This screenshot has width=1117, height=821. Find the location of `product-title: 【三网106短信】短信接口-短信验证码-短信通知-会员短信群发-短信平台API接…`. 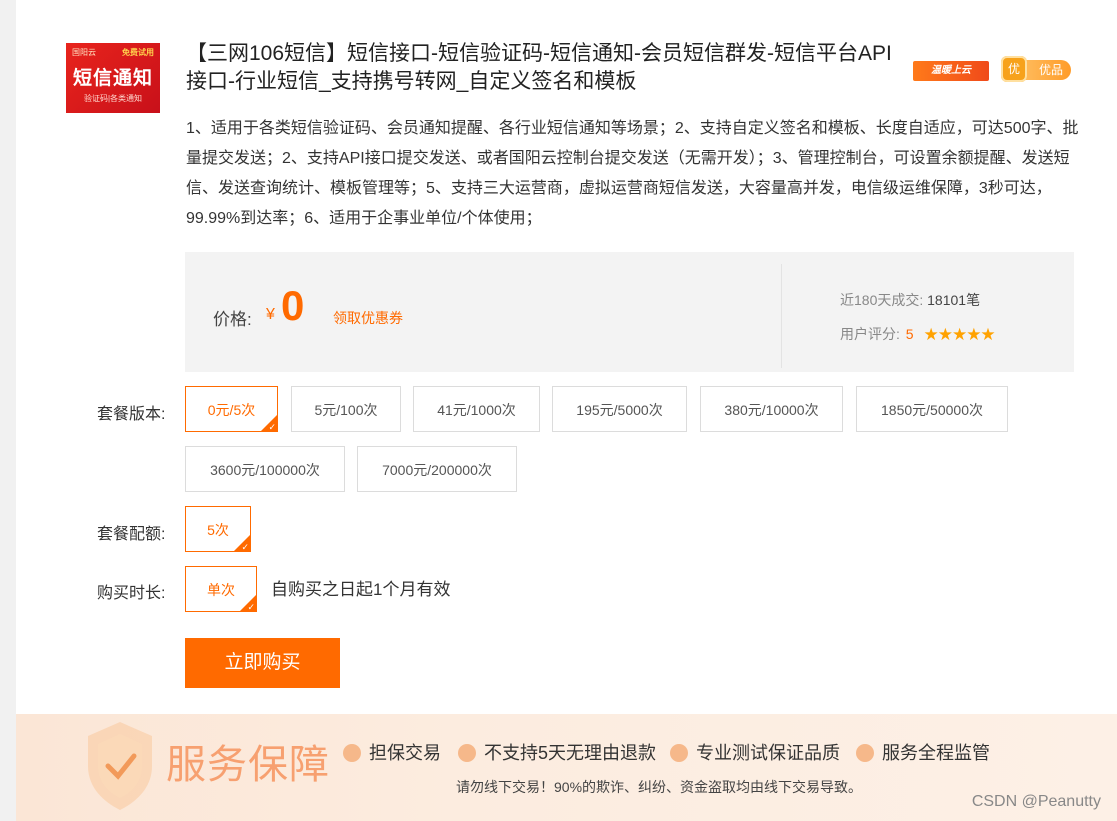

product-title: 【三网106短信】短信接口-短信验证码-短信通知-会员短信群发-短信平台API接… is located at coordinates (539, 67).